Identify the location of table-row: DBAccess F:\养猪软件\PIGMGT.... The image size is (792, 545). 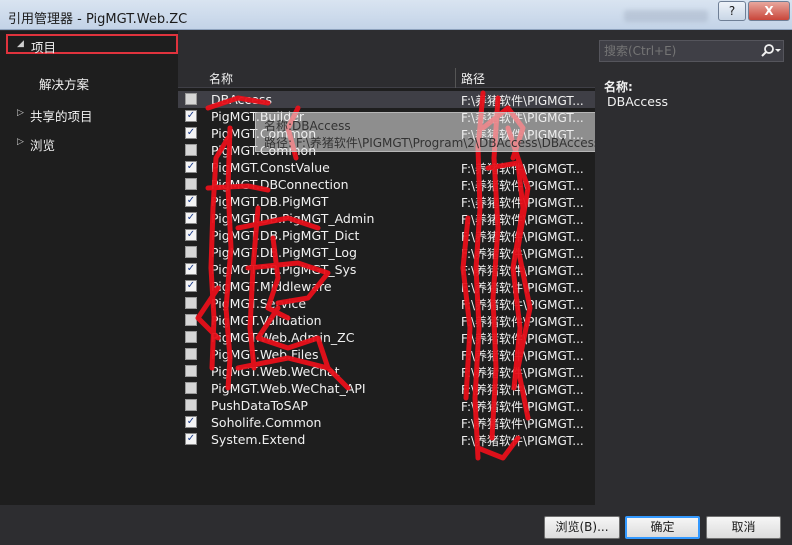
(386, 99).